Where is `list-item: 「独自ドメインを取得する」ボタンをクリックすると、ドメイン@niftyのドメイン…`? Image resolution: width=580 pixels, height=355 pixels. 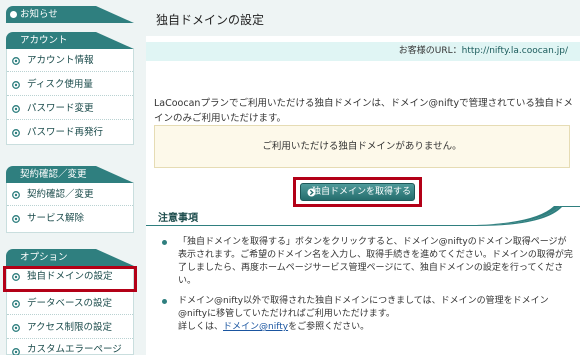 list-item: 「独自ドメインを取得する」ボタンをクリックすると、ドメイン@niftyのドメイン… is located at coordinates (367, 262).